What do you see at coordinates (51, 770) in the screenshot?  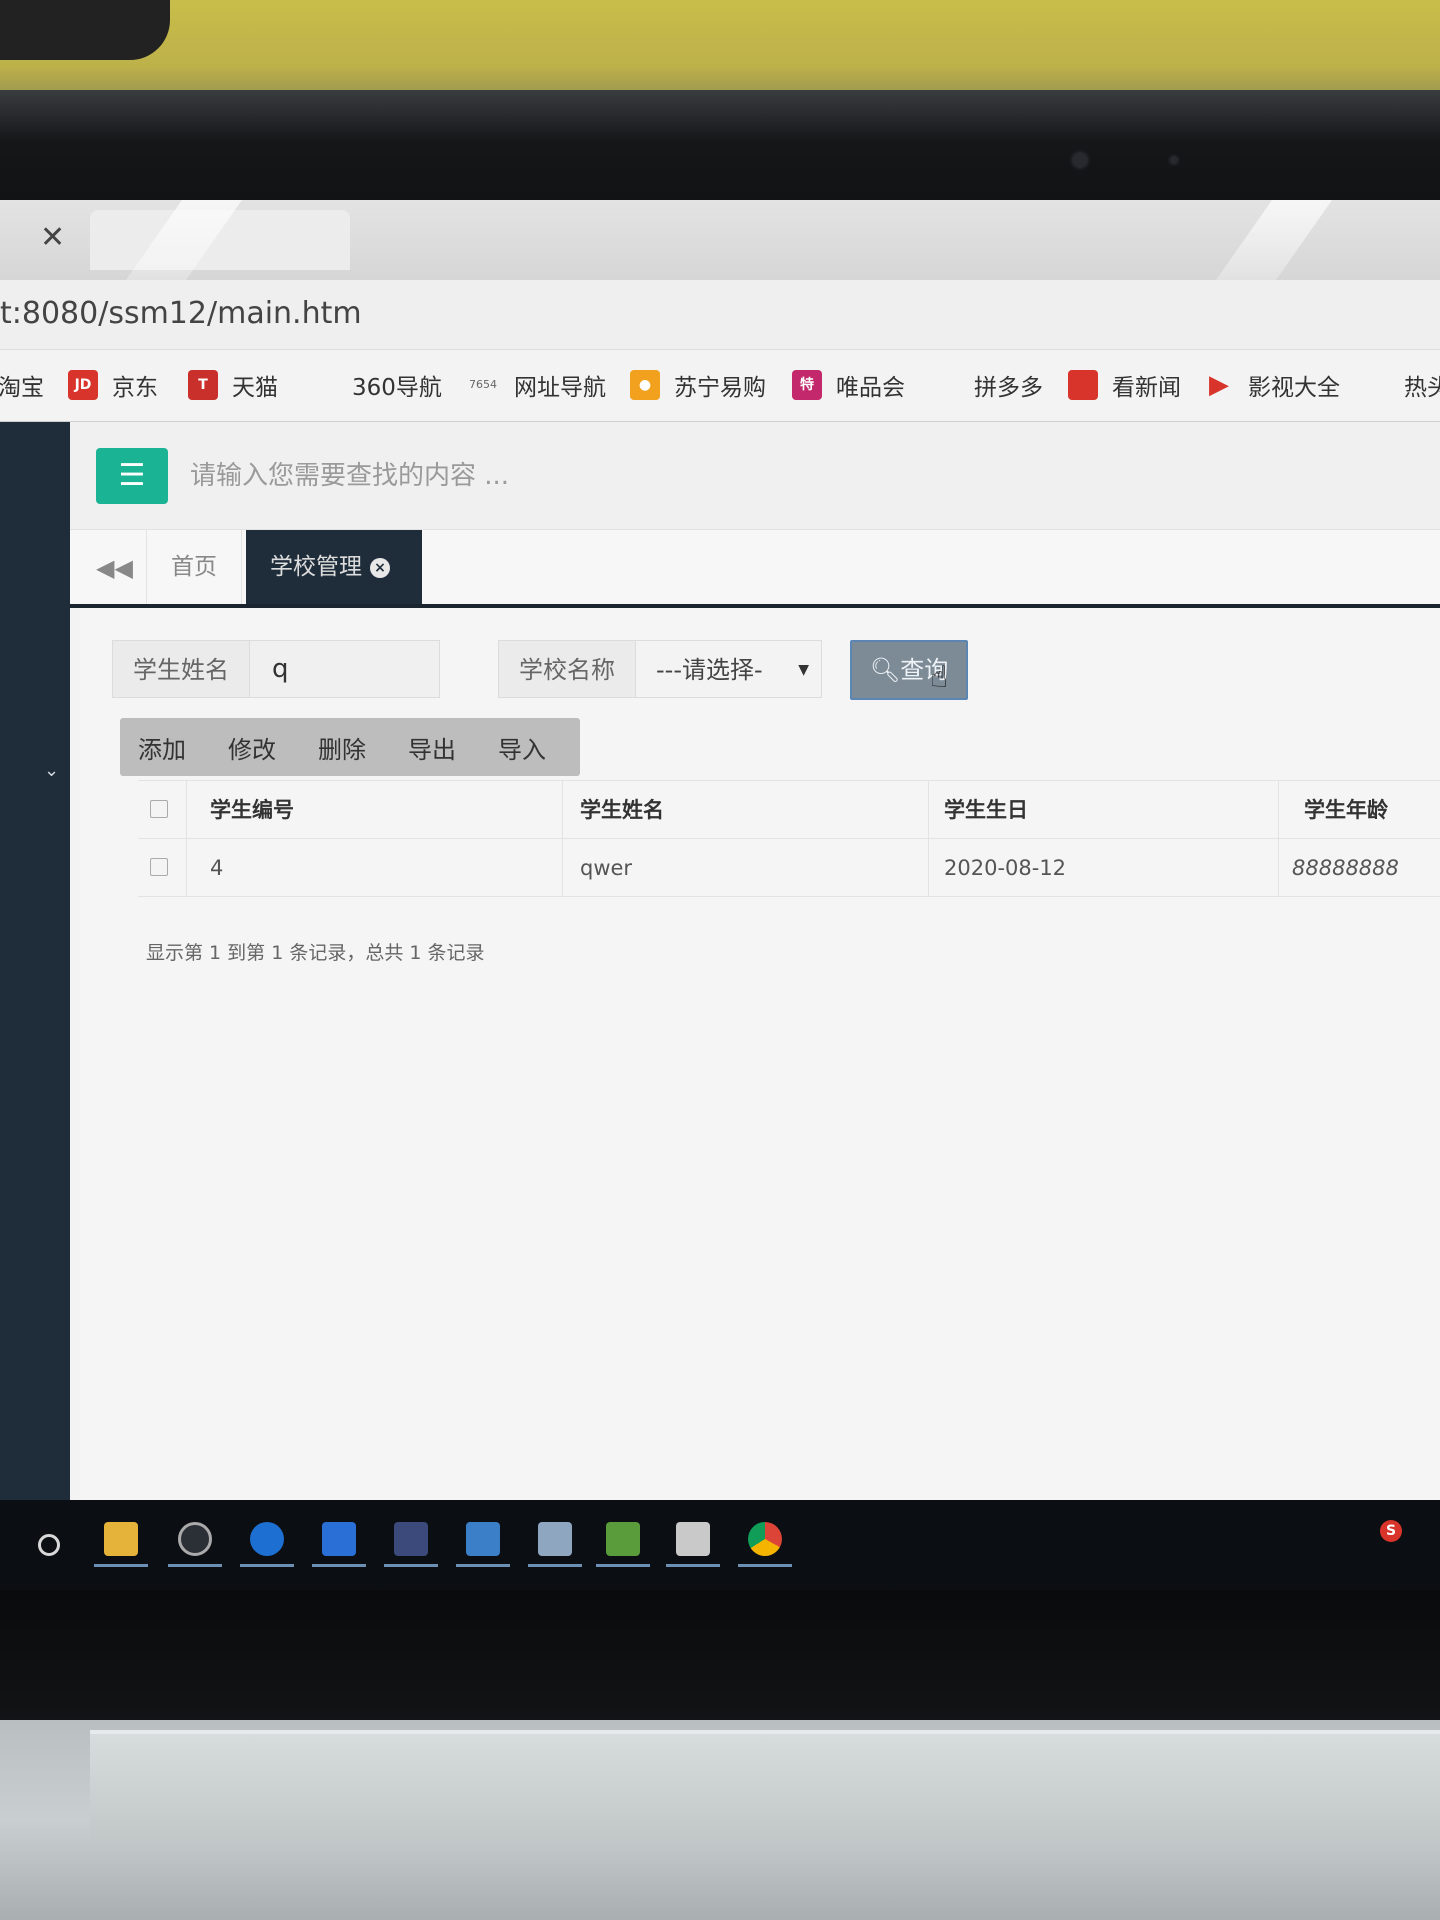 I see `chevron-down-icon: ⌄` at bounding box center [51, 770].